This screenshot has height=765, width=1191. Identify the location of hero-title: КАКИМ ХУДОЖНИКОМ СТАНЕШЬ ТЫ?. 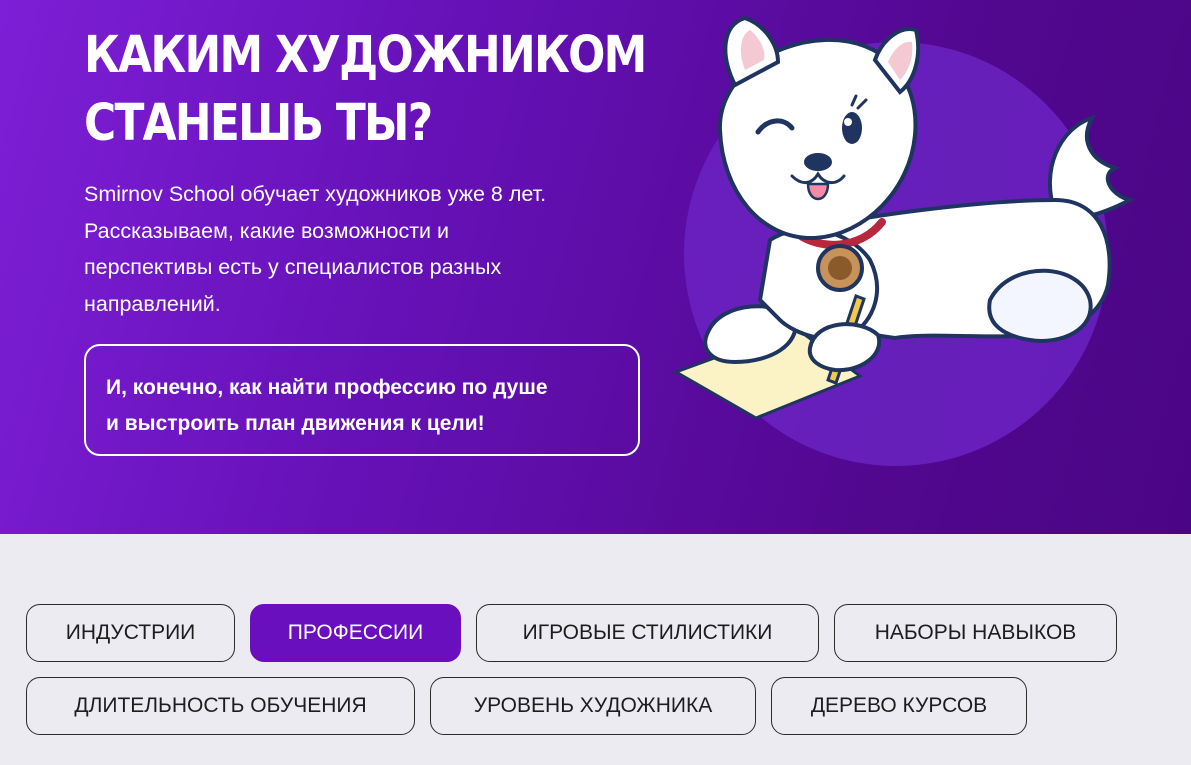
(365, 90).